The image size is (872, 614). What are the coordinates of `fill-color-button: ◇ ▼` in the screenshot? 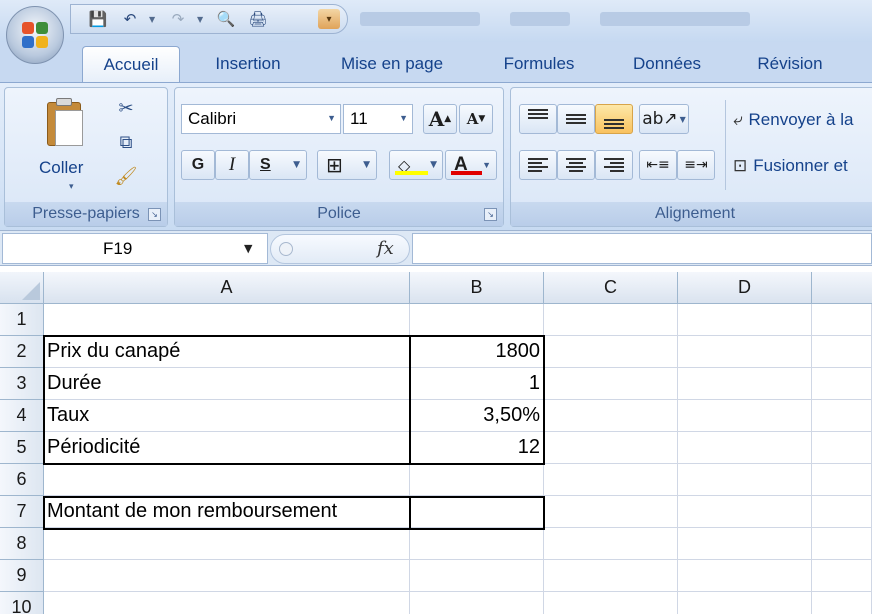 It's located at (416, 165).